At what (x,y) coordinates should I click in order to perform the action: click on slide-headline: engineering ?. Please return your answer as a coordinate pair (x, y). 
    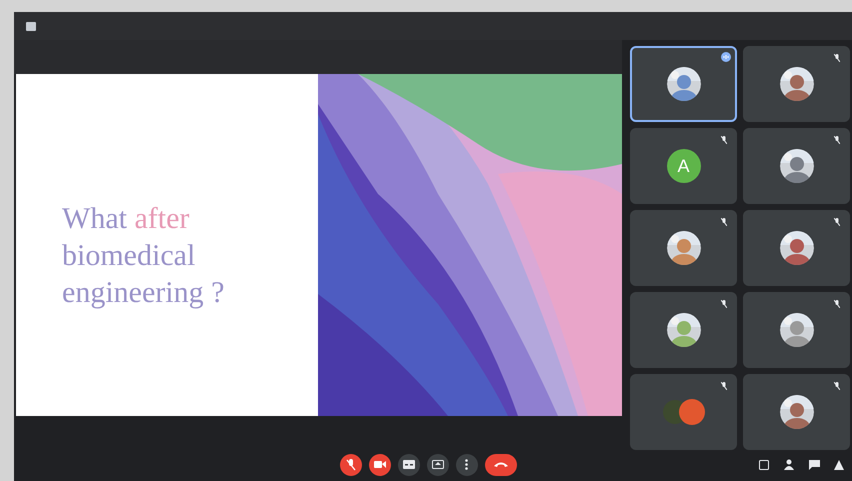
    Looking at the image, I should click on (144, 292).